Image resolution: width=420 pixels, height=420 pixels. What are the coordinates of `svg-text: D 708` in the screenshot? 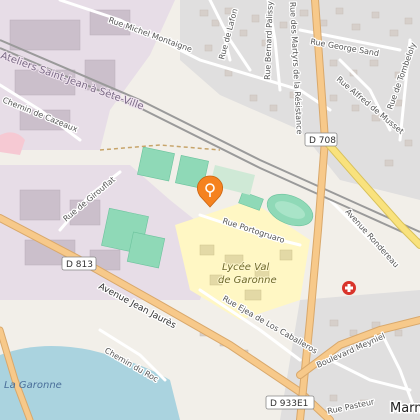 It's located at (322, 141).